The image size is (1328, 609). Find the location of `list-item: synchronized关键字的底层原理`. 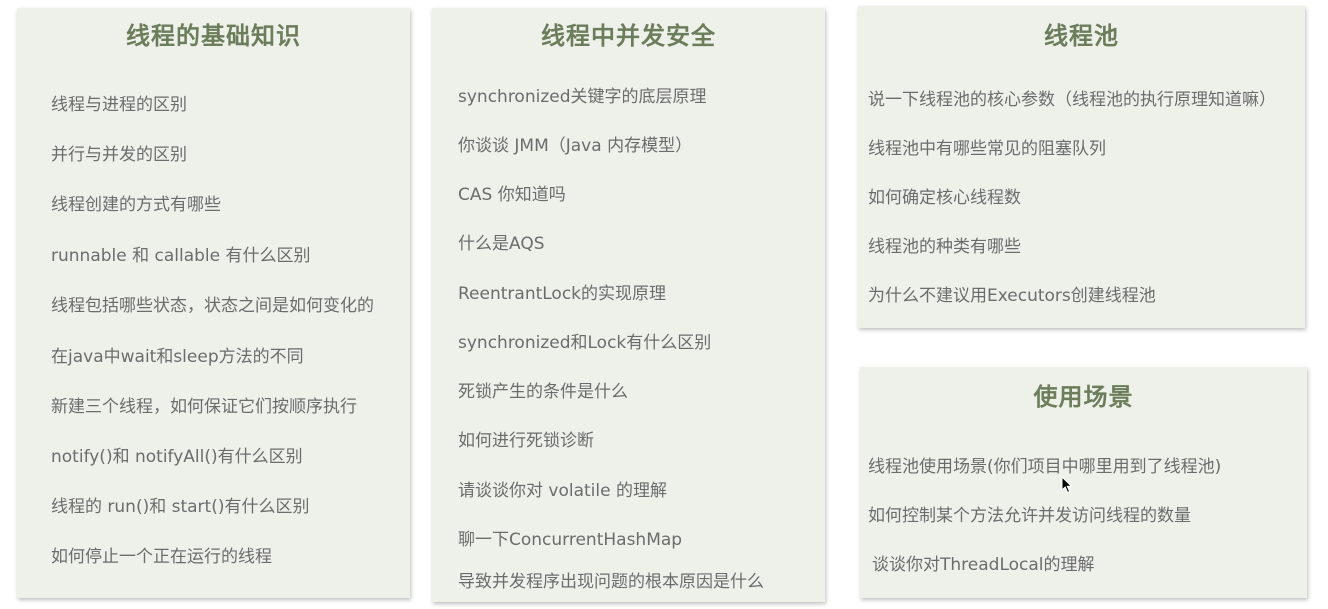

list-item: synchronized关键字的底层原理 is located at coordinates (582, 97).